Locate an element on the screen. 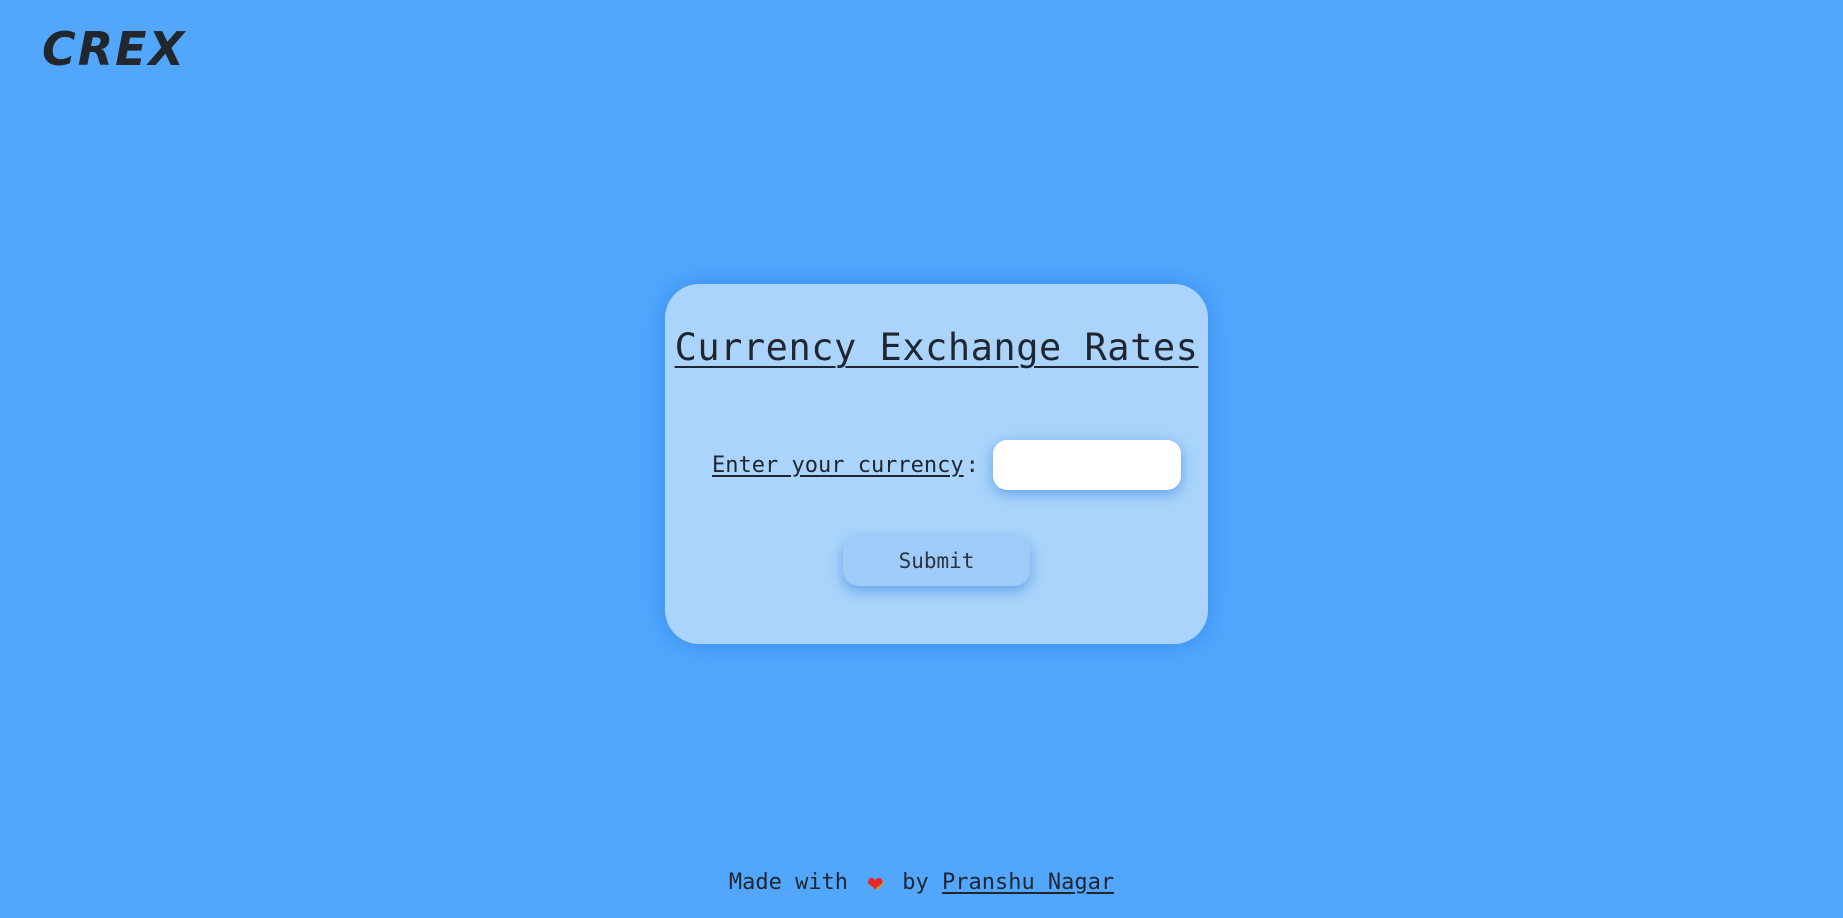 The image size is (1843, 918). author-link: Pranshu Nagar is located at coordinates (1028, 882).